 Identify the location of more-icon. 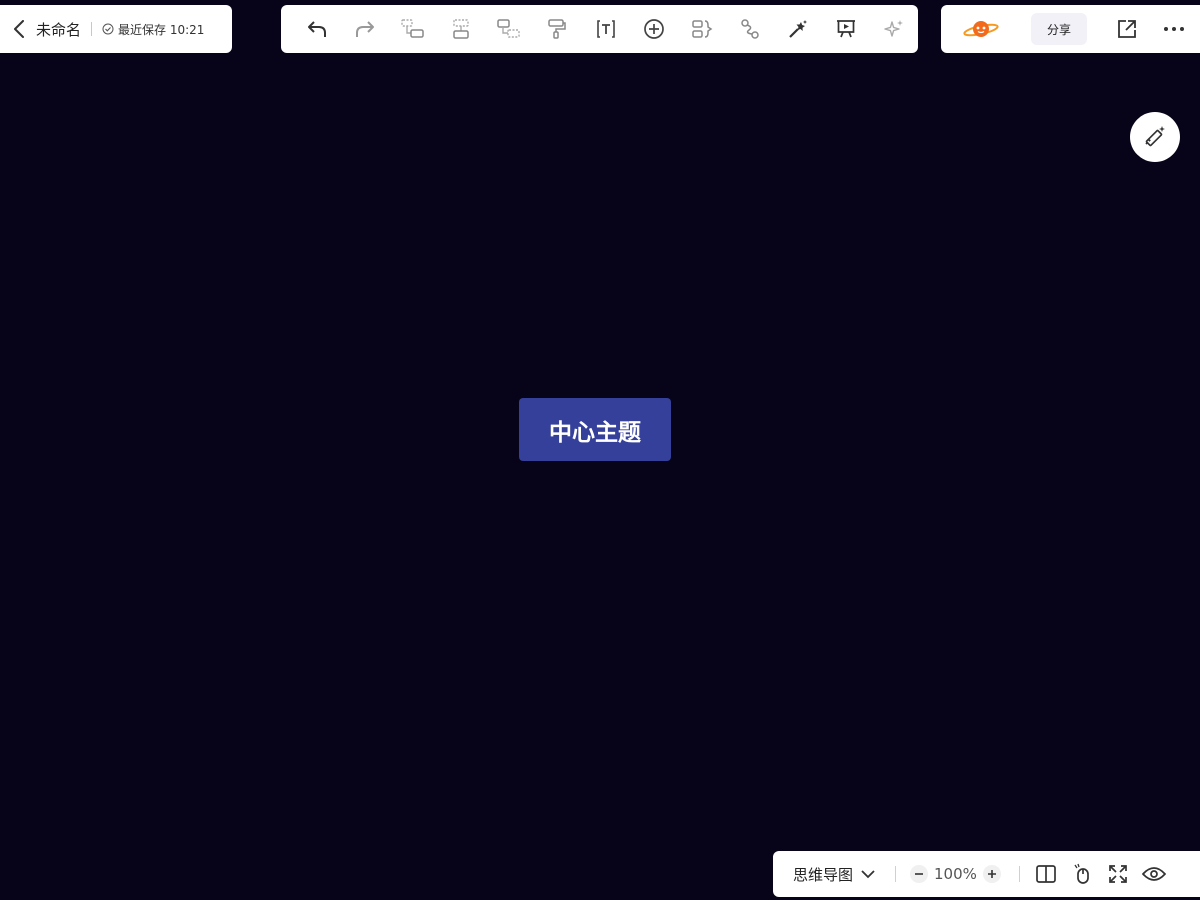
(1174, 29).